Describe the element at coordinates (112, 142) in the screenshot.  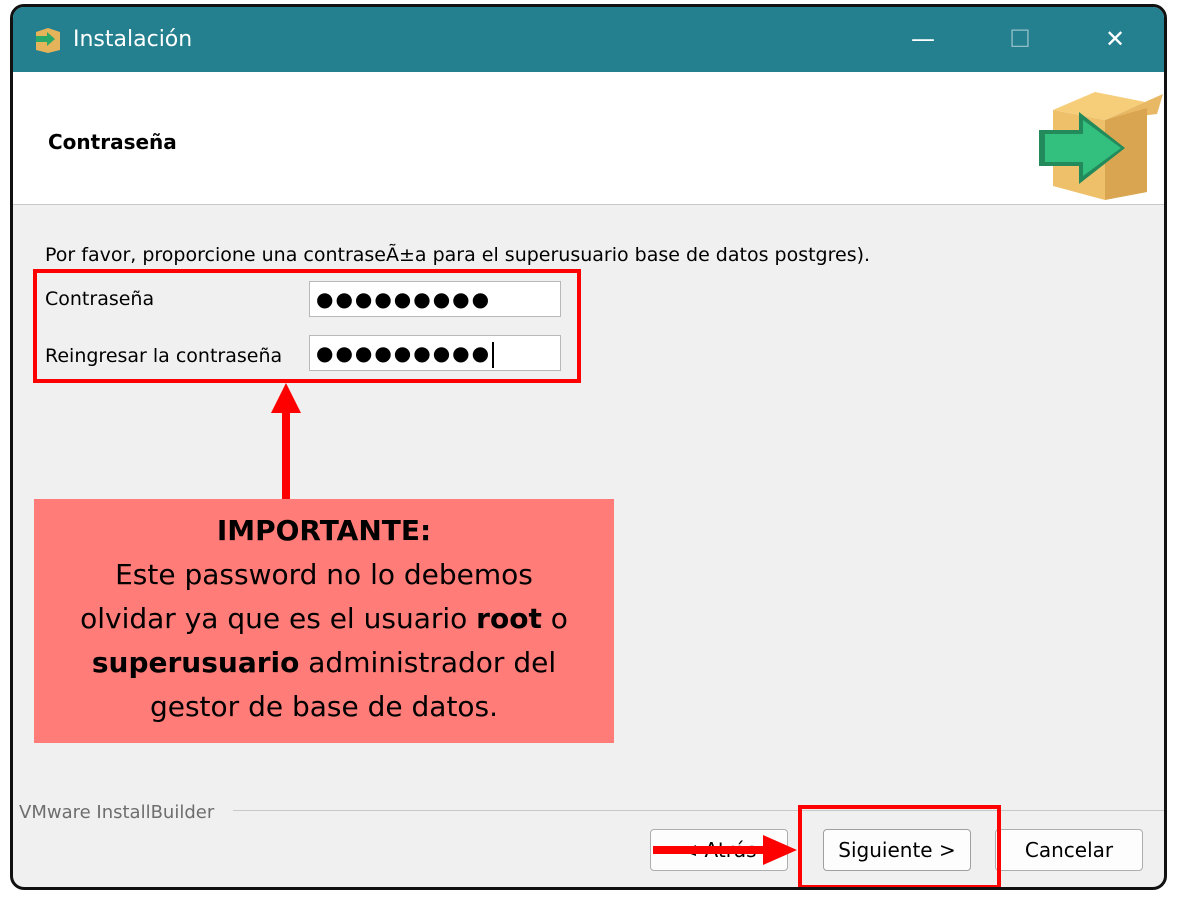
I see `page-title: Contraseña` at that location.